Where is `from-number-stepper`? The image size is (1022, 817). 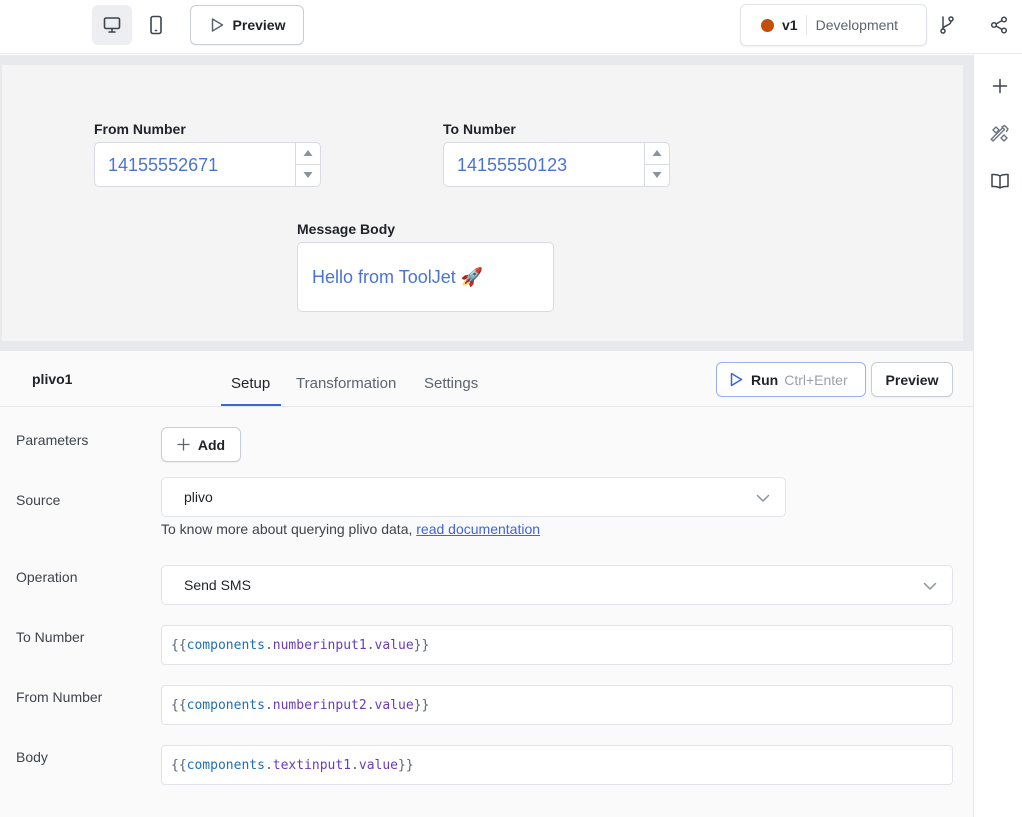
from-number-stepper is located at coordinates (307, 164).